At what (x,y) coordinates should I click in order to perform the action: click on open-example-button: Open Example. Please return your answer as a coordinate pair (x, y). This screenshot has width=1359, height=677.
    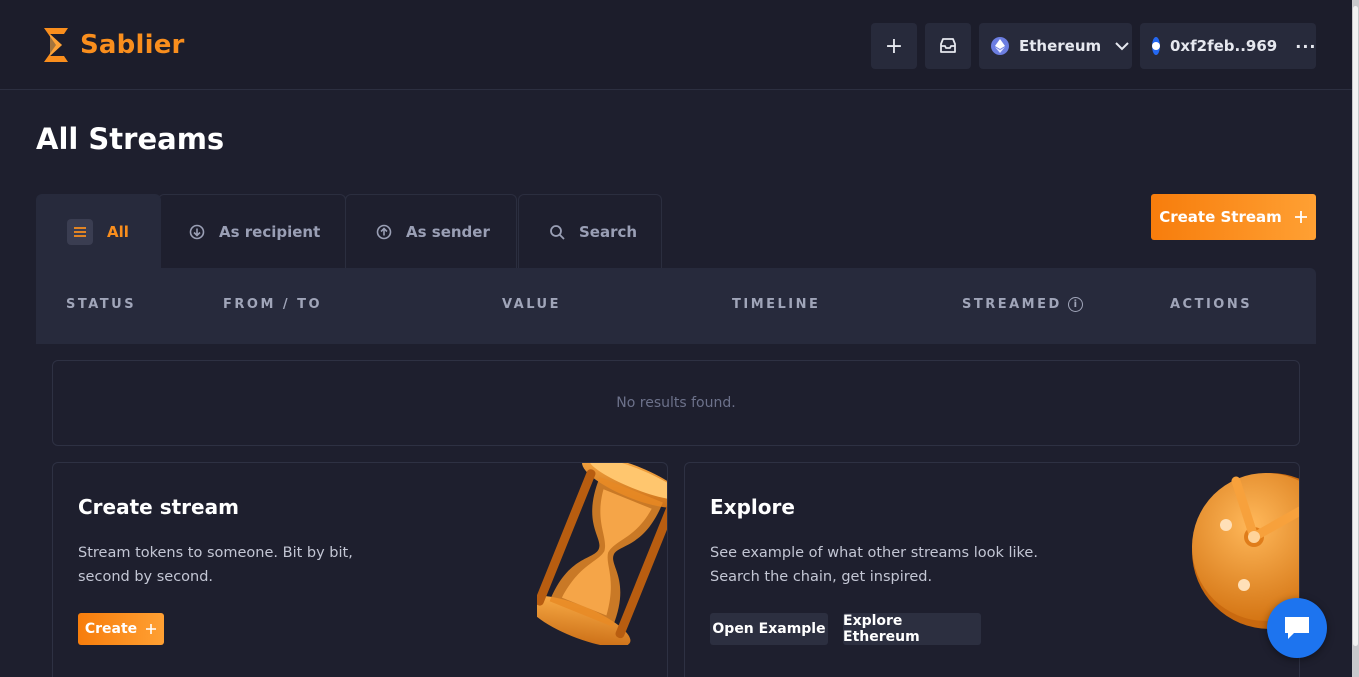
    Looking at the image, I should click on (769, 629).